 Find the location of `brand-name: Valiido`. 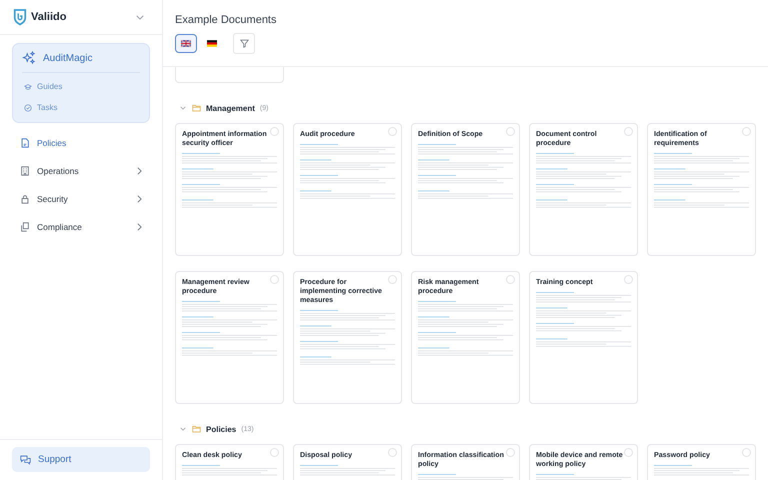

brand-name: Valiido is located at coordinates (48, 17).